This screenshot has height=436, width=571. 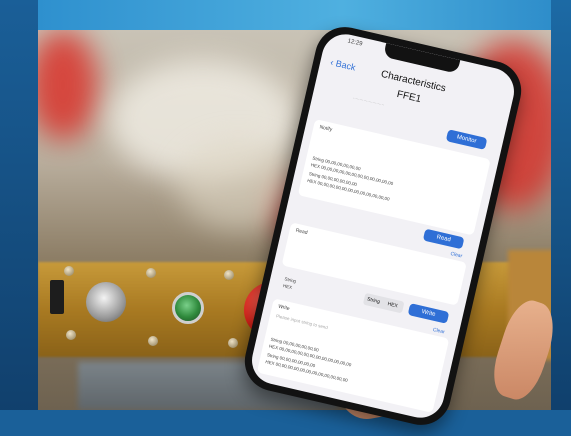 I want to click on frame-top-band, so click(x=285, y=15).